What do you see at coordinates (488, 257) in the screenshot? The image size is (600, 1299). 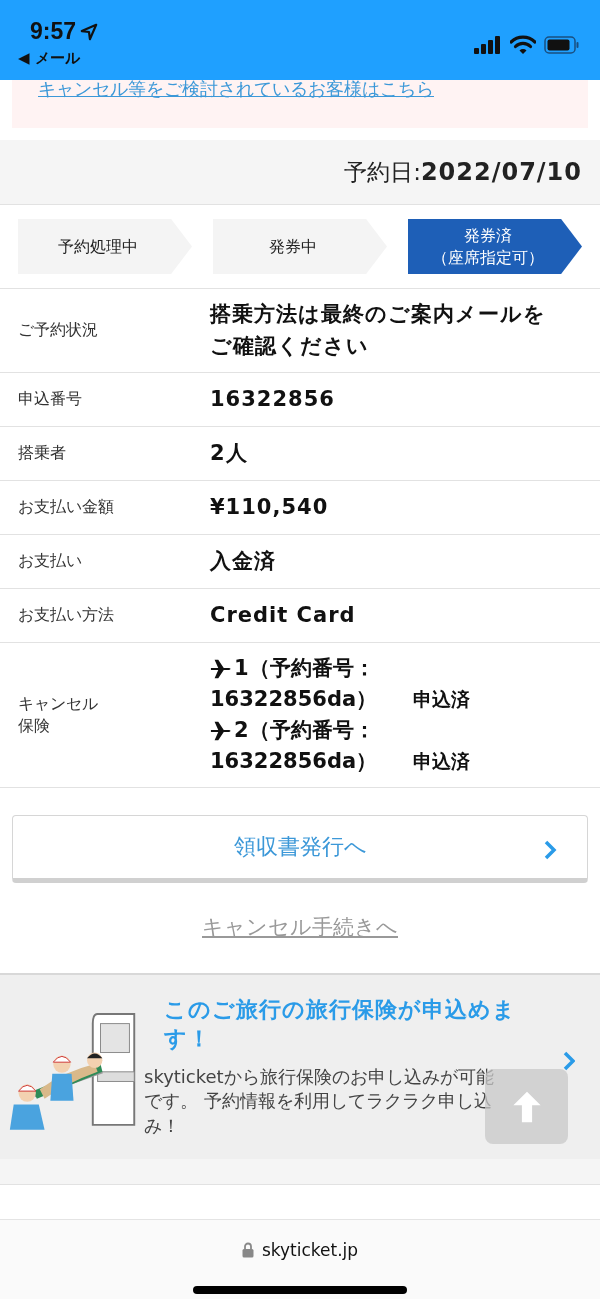 I see `step-note: （座席指定可）` at bounding box center [488, 257].